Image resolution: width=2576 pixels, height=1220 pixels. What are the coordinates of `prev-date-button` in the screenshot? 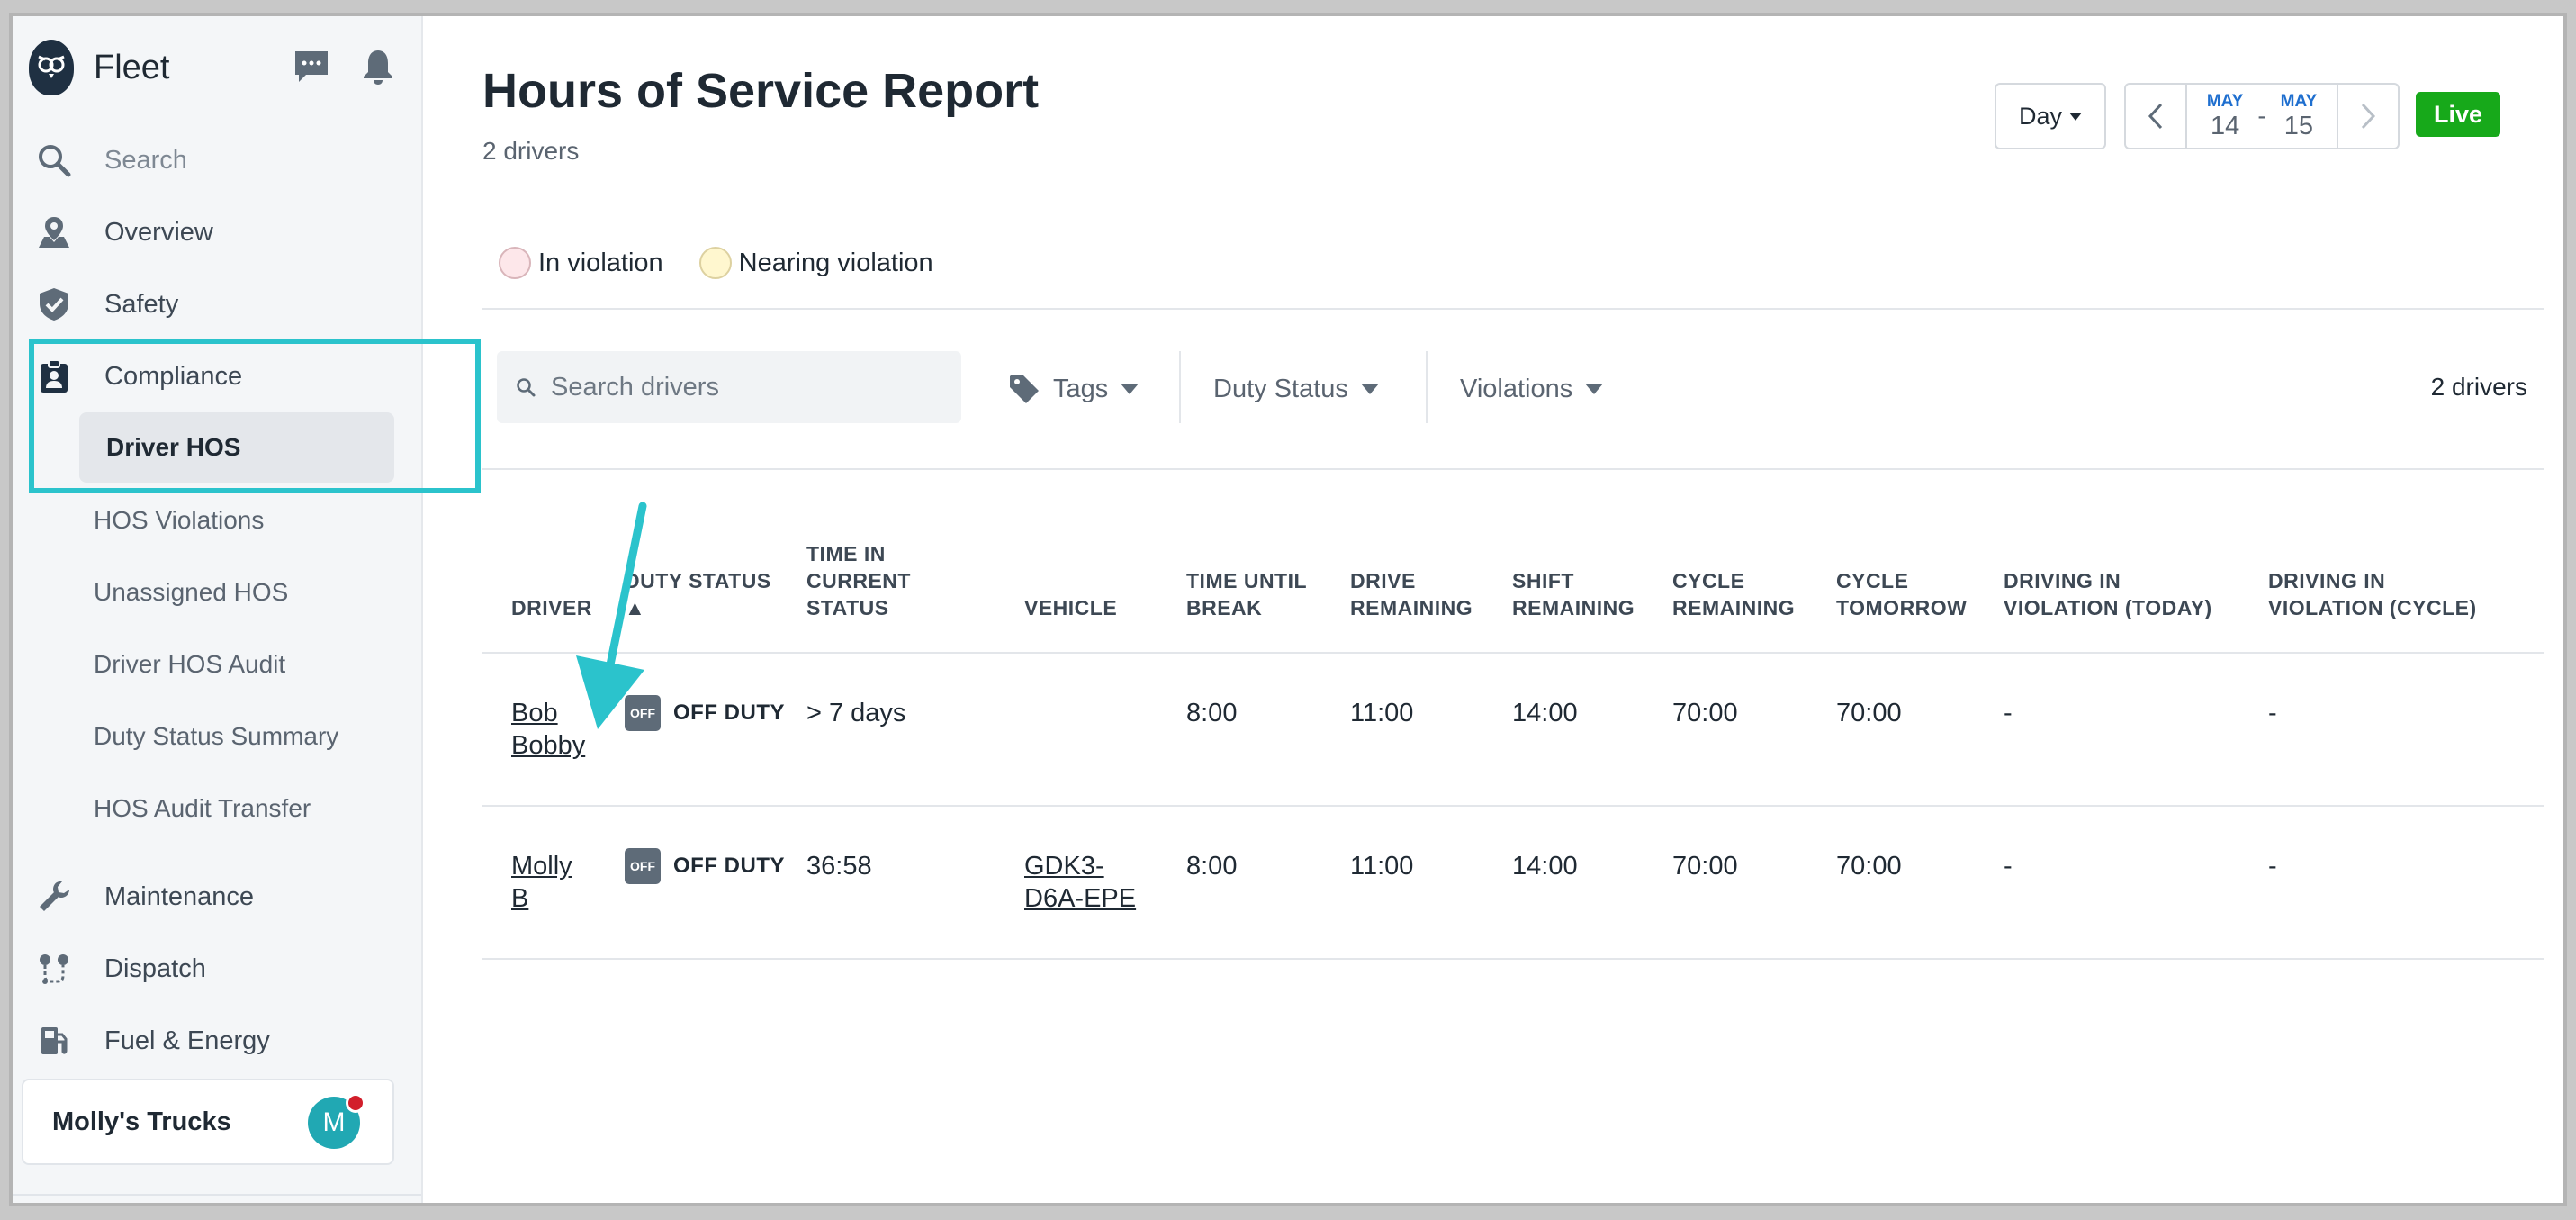 It's located at (2156, 116).